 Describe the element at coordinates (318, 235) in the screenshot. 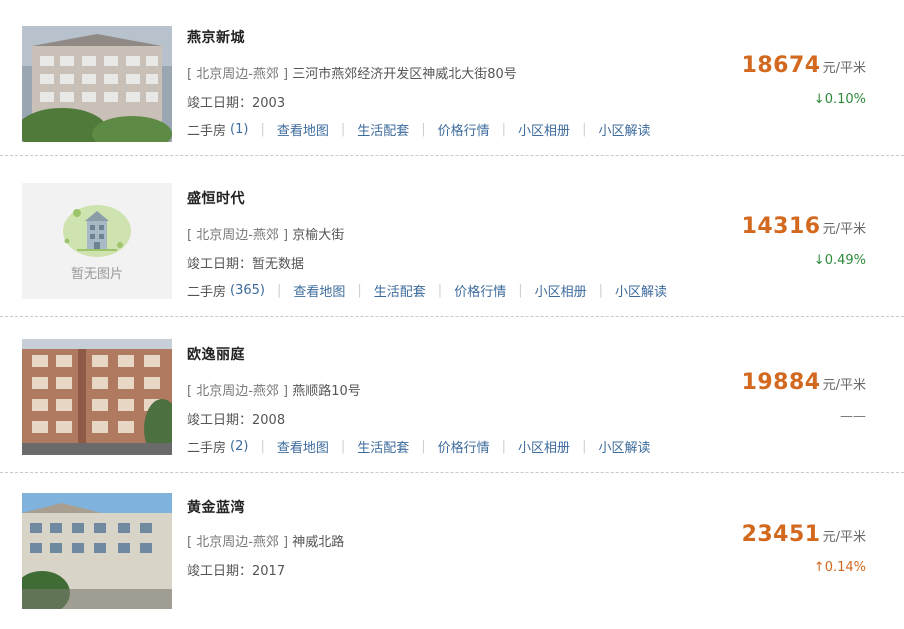

I see `listing-street: 京榆大街` at that location.